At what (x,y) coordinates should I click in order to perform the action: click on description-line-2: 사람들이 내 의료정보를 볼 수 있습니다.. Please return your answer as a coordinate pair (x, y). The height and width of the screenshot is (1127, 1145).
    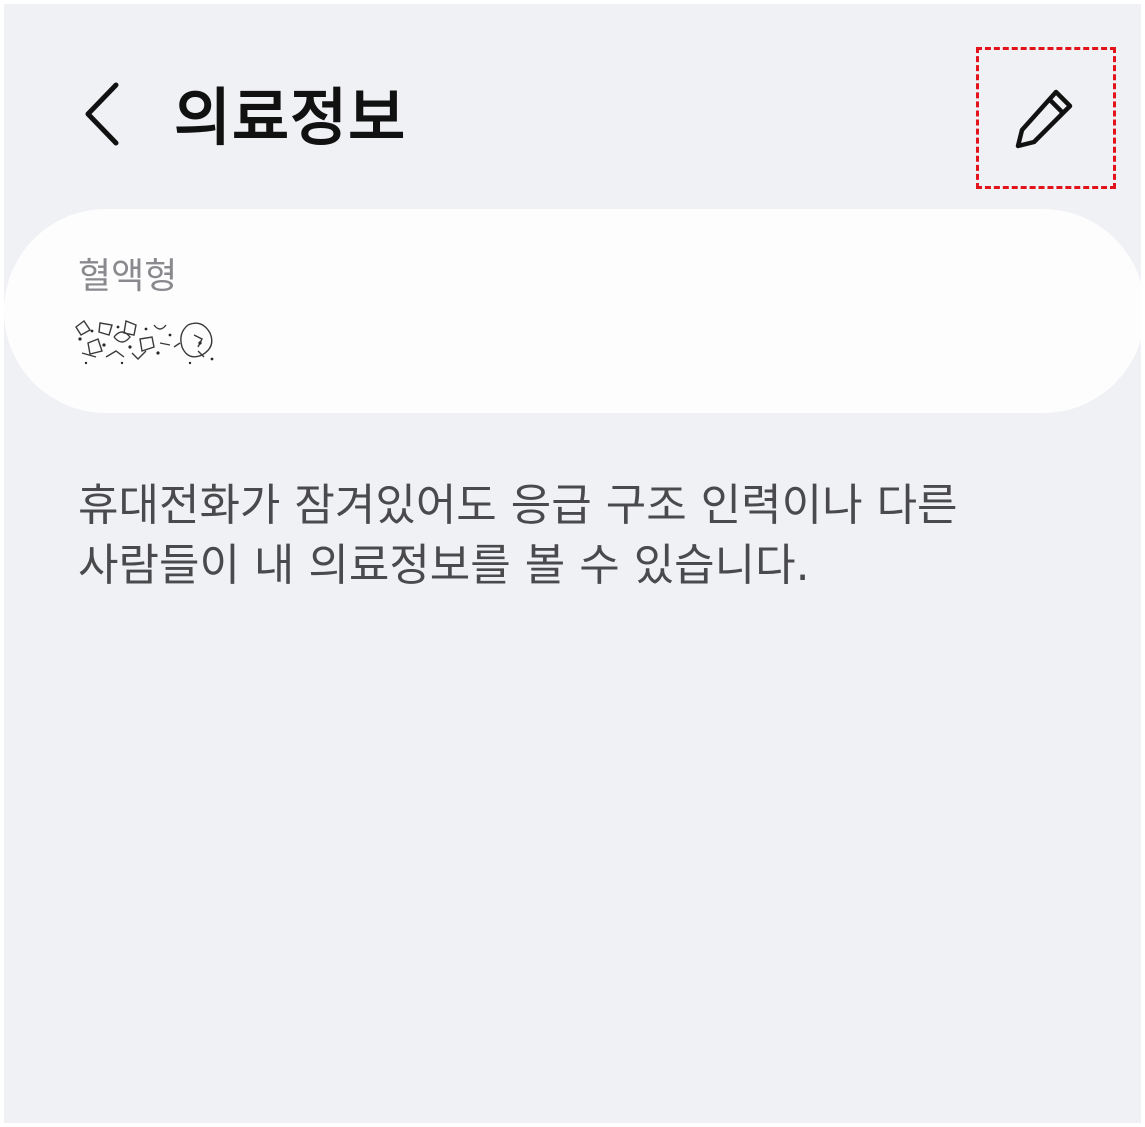
    Looking at the image, I should click on (444, 565).